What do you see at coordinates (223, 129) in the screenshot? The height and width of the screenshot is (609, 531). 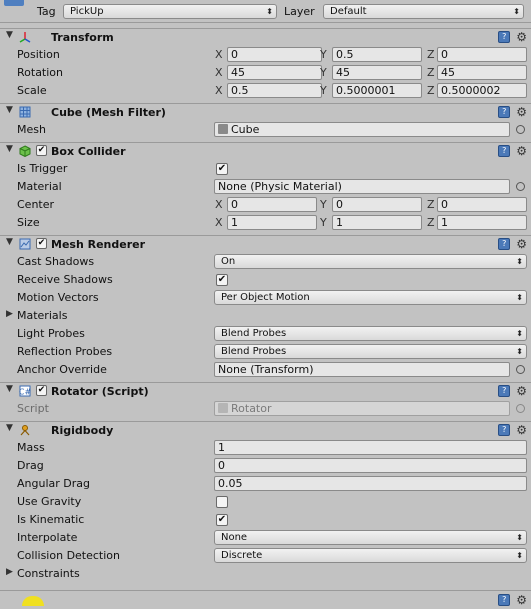 I see `mesh-icon` at bounding box center [223, 129].